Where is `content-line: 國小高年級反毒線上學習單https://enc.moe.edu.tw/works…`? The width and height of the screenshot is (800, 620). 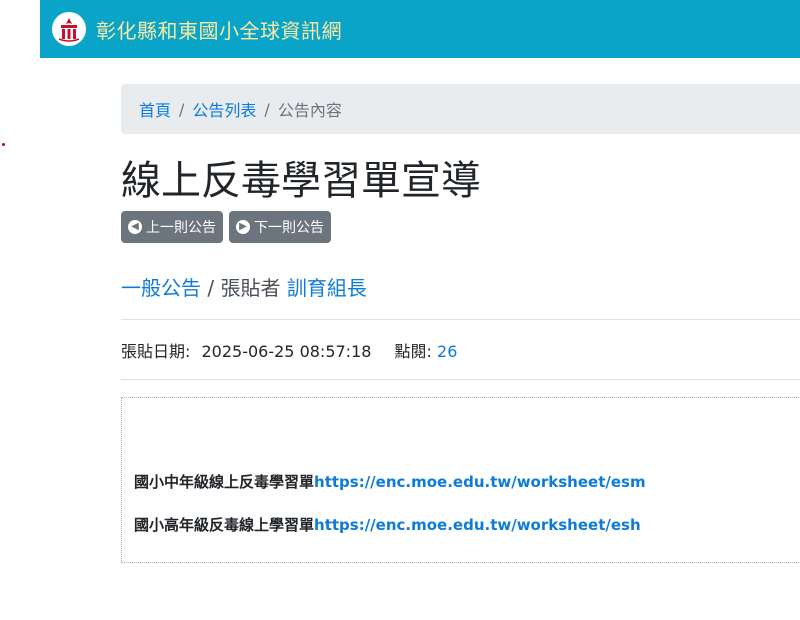
content-line: 國小高年級反毒線上學習單https://enc.moe.edu.tw/works… is located at coordinates (387, 524).